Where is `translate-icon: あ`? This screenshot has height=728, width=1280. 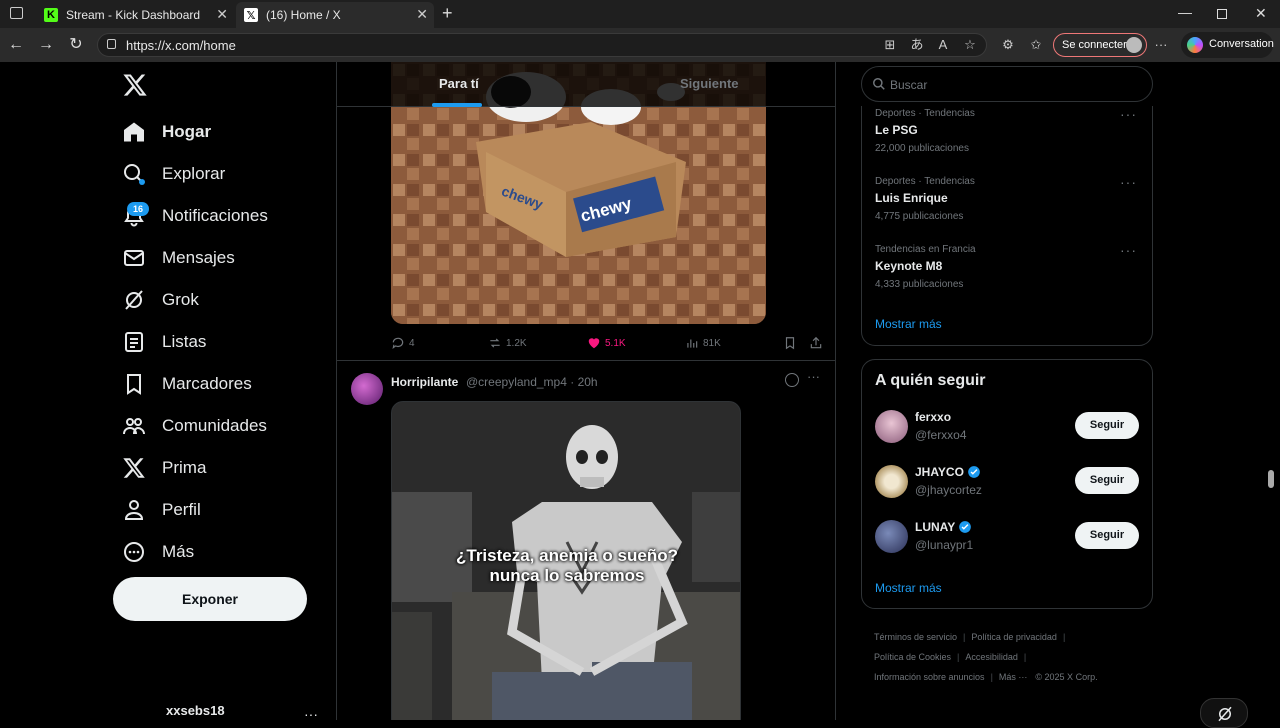 translate-icon: あ is located at coordinates (917, 45).